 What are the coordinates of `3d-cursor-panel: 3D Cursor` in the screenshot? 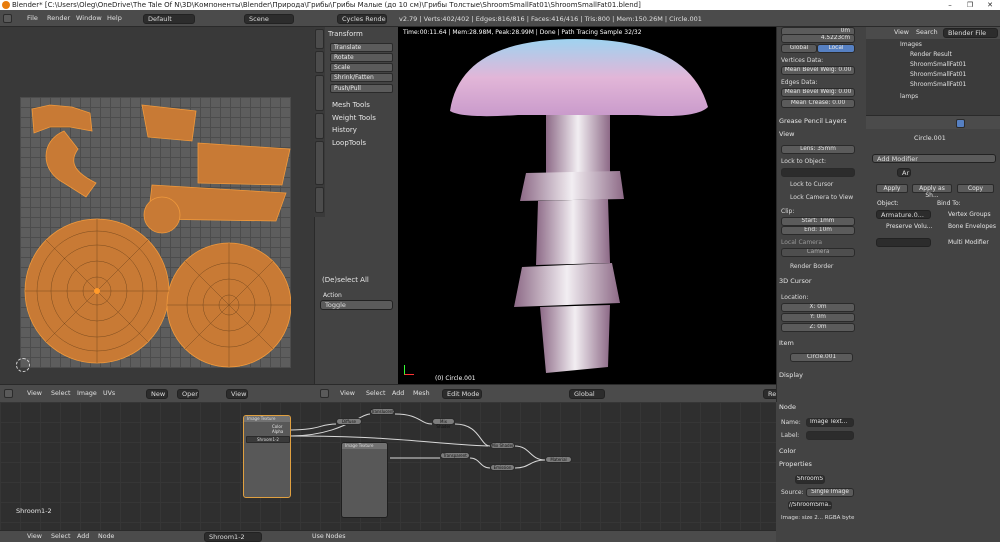 It's located at (795, 281).